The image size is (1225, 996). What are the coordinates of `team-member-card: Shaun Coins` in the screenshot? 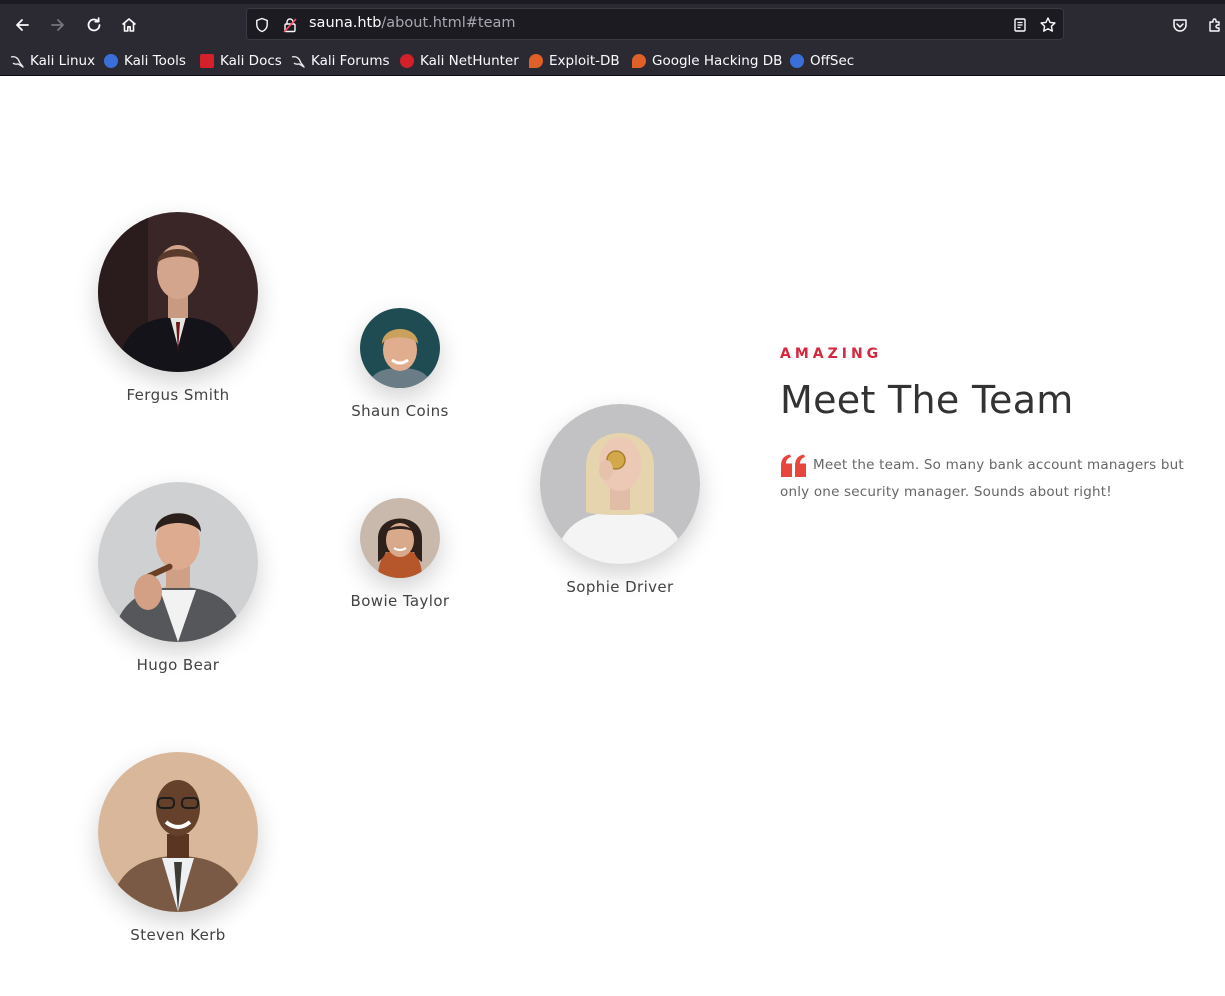 It's located at (400, 364).